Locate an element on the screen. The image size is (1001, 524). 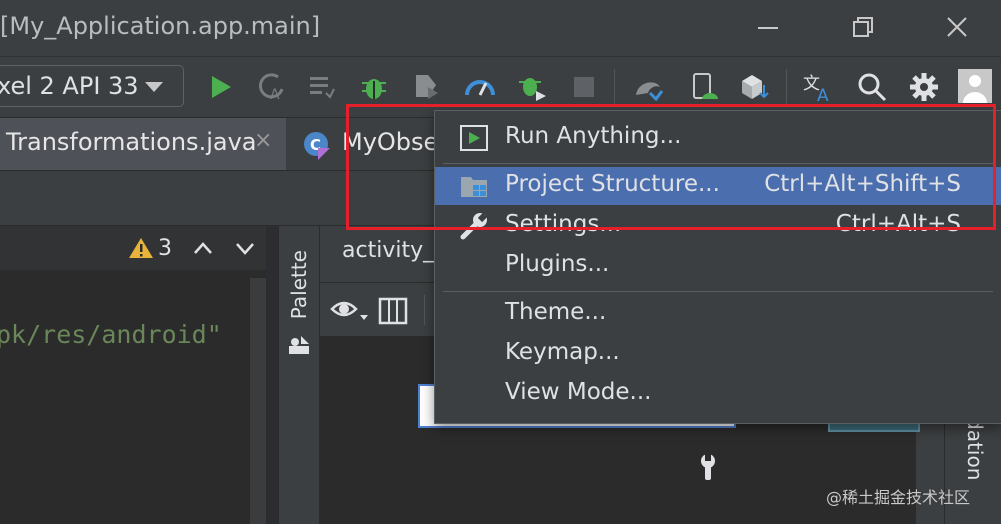
stop-icon is located at coordinates (584, 87).